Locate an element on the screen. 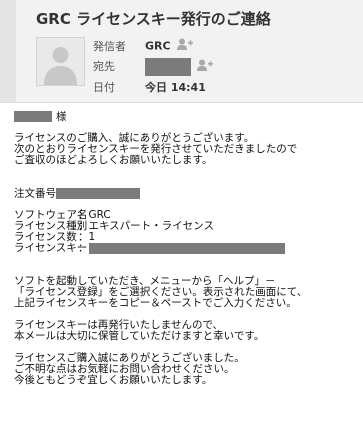 The width and height of the screenshot is (363, 423). name-redaction is located at coordinates (33, 116).